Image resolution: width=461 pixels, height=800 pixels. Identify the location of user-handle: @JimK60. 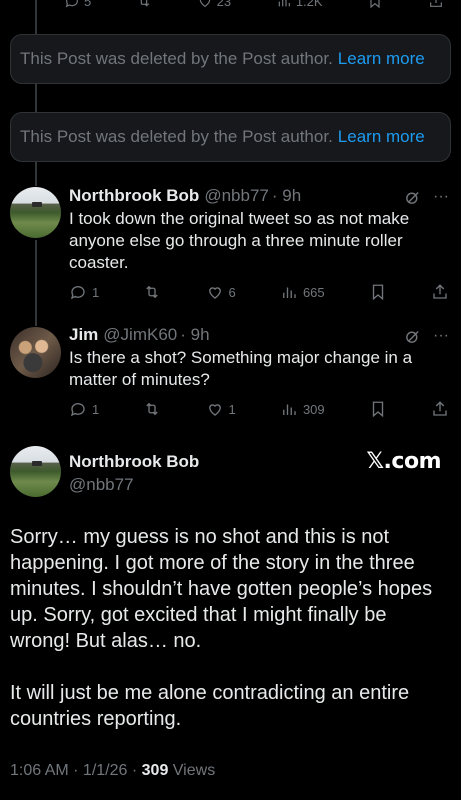
(140, 335).